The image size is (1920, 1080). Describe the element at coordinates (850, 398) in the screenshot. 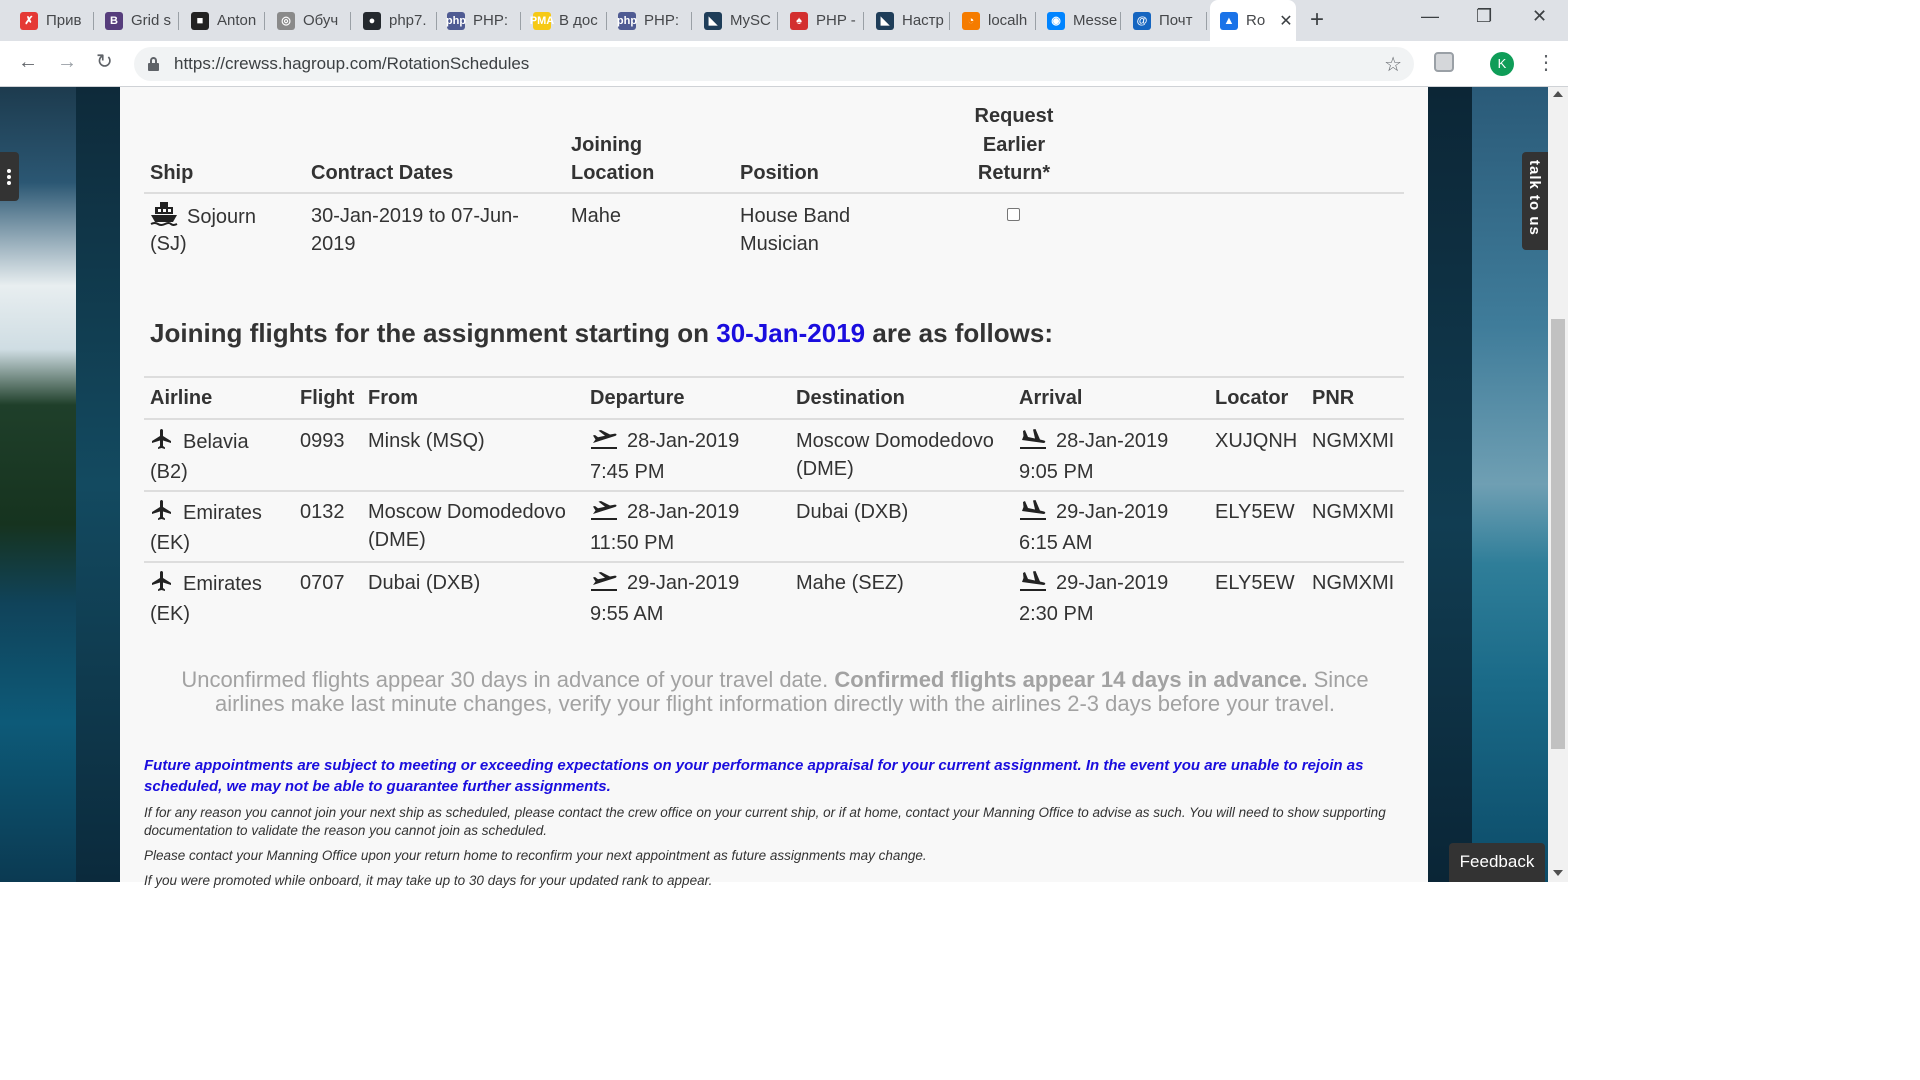

I see `header-destination: Destination` at that location.